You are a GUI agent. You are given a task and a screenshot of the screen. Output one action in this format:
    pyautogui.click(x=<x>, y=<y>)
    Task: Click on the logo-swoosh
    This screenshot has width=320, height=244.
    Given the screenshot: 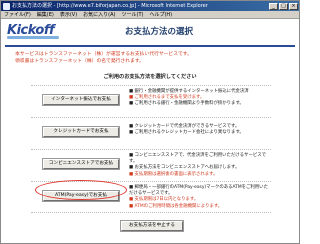 What is the action you would take?
    pyautogui.click(x=33, y=37)
    